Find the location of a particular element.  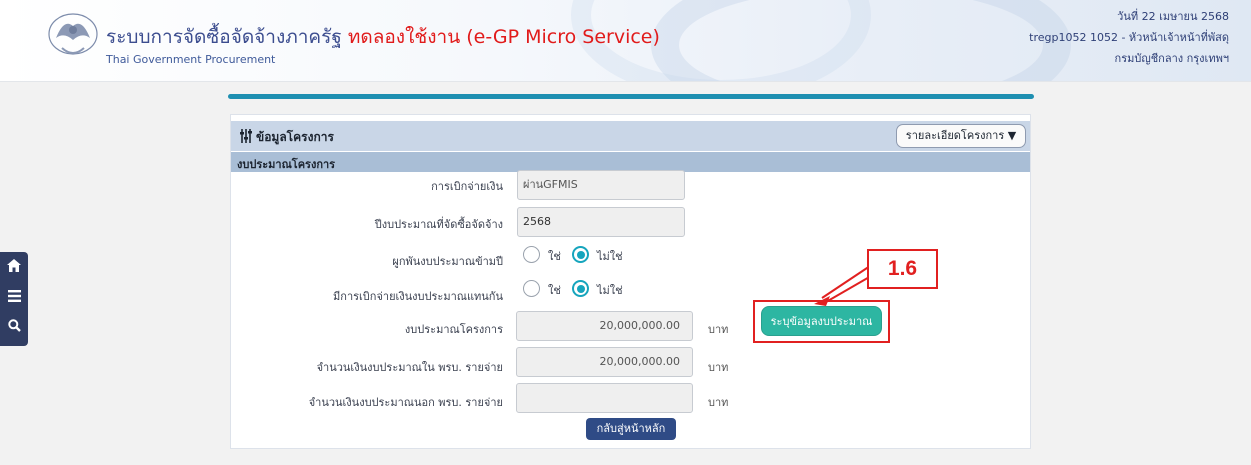

panel-header: ข้อมูลโครงการ รายละเอียดโครงการ ▼ is located at coordinates (630, 136).